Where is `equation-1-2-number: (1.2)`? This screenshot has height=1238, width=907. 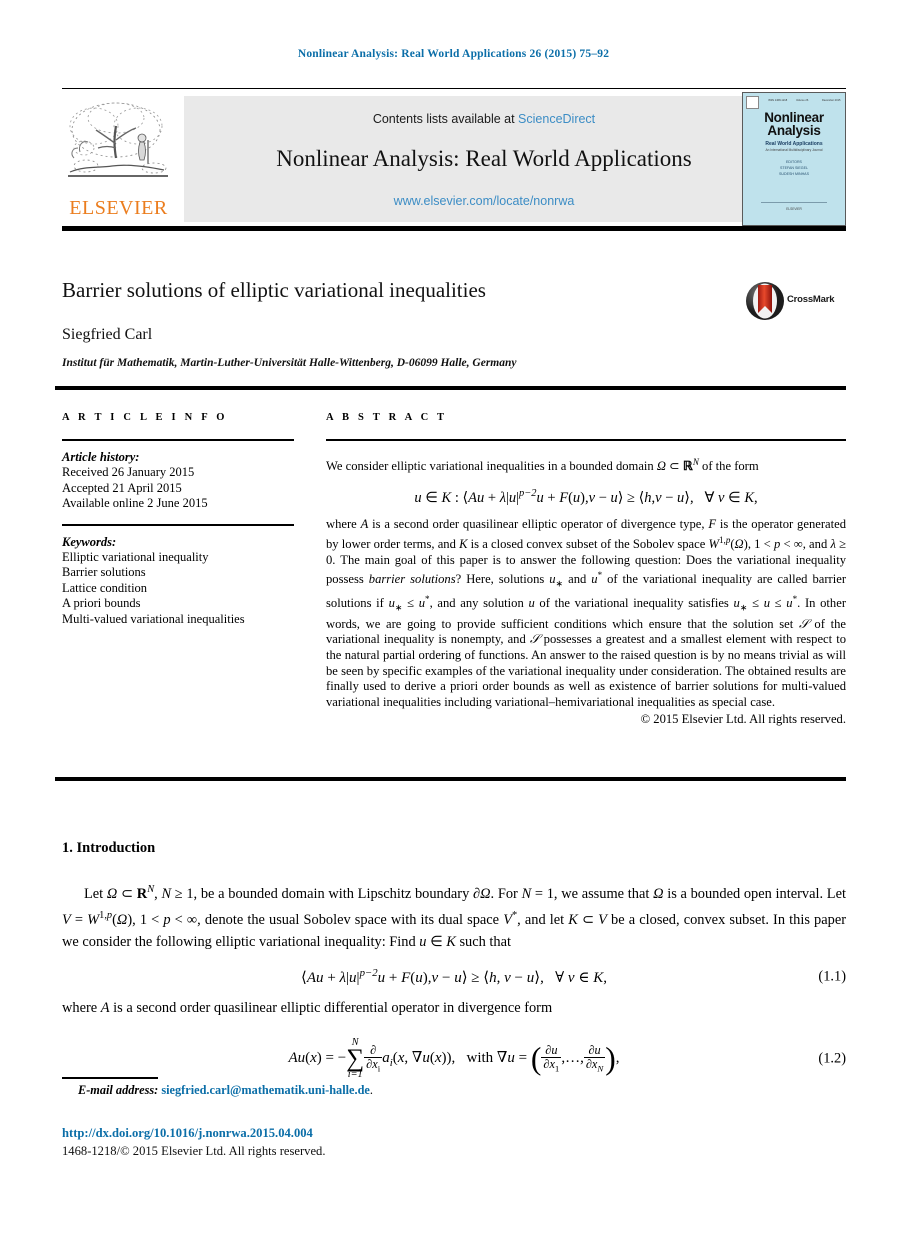 equation-1-2-number: (1.2) is located at coordinates (832, 1058).